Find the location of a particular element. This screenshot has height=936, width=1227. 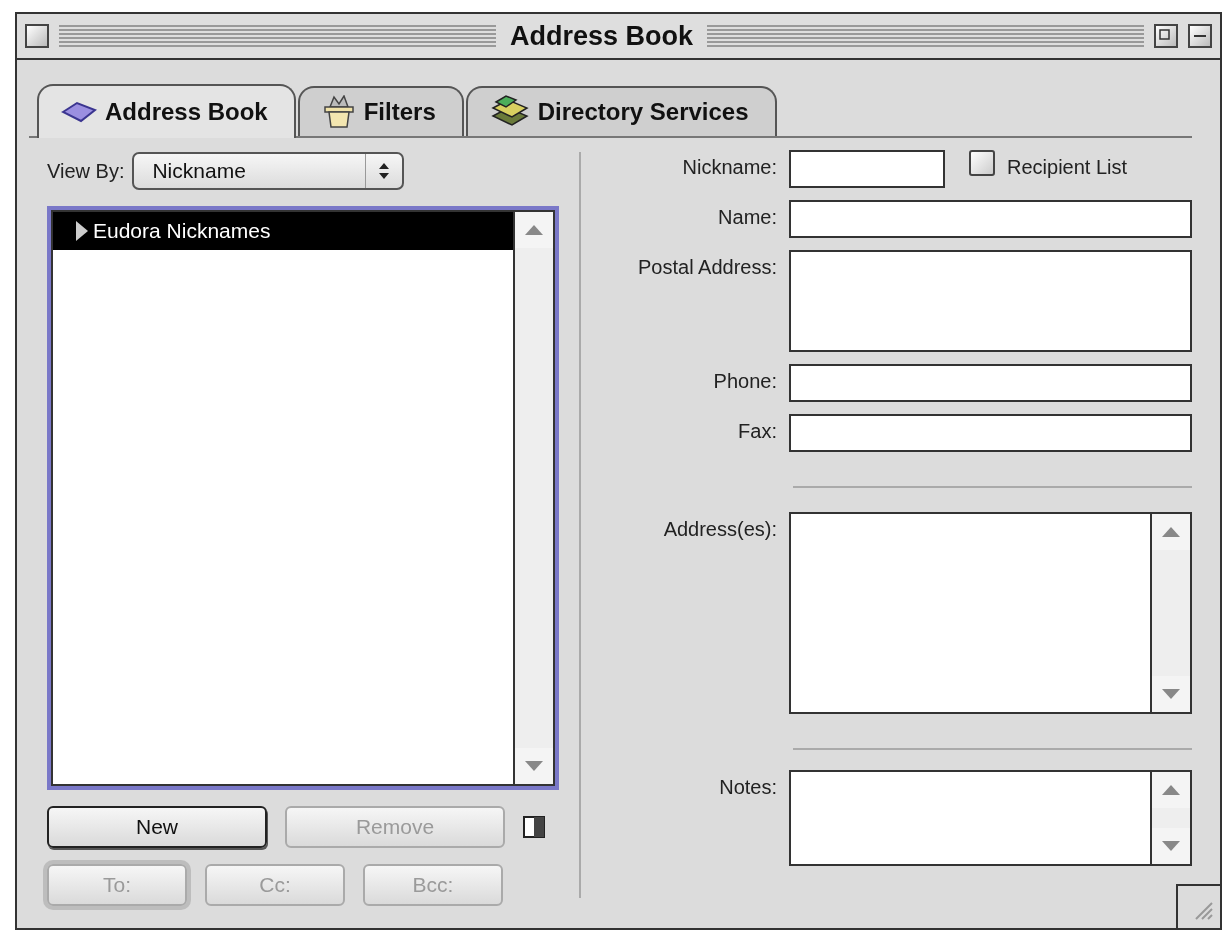

window-title: Address Book is located at coordinates (602, 36).